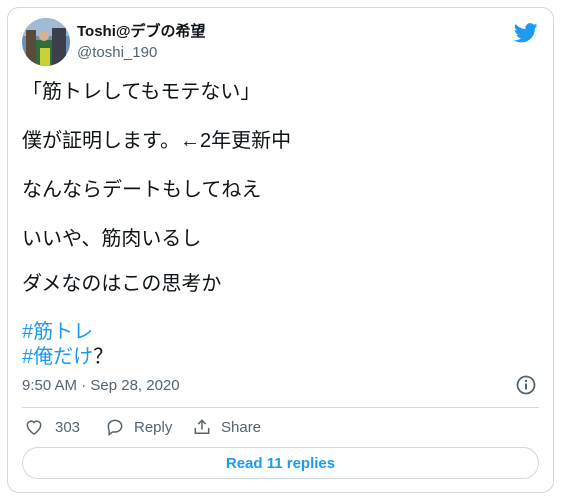  I want to click on hashtag-line: #筋トレ, so click(272, 332).